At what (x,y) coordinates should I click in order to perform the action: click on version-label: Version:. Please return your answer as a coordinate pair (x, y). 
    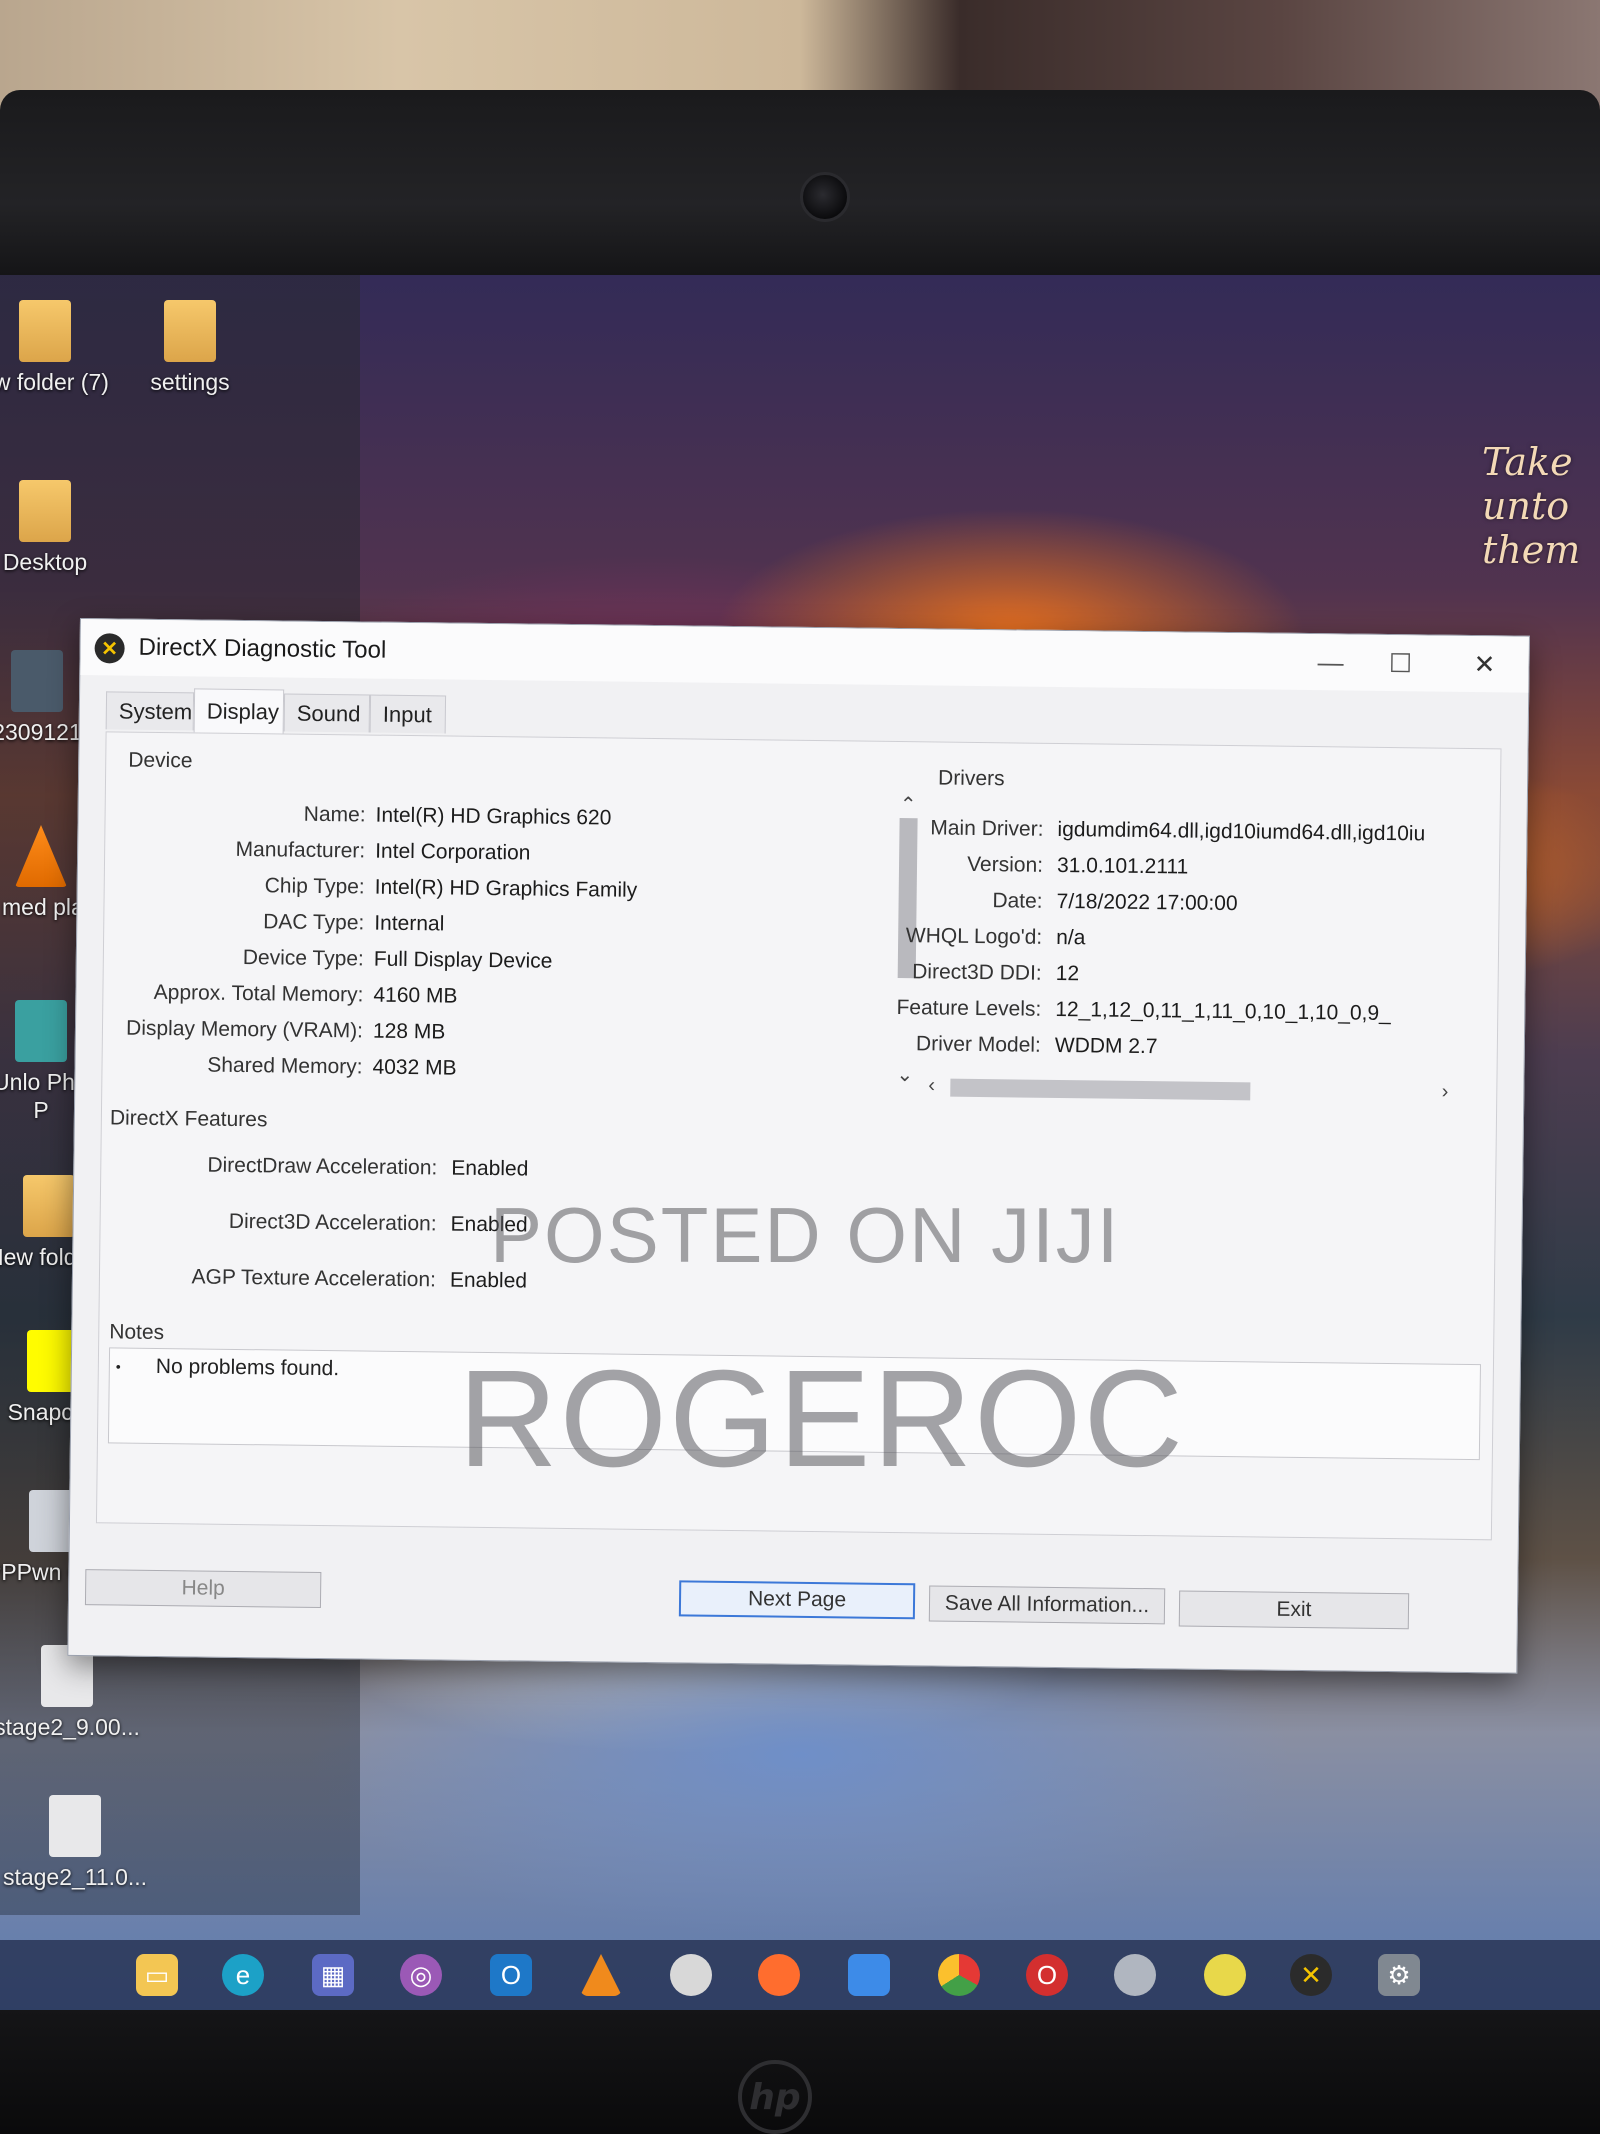
    Looking at the image, I should click on (1005, 864).